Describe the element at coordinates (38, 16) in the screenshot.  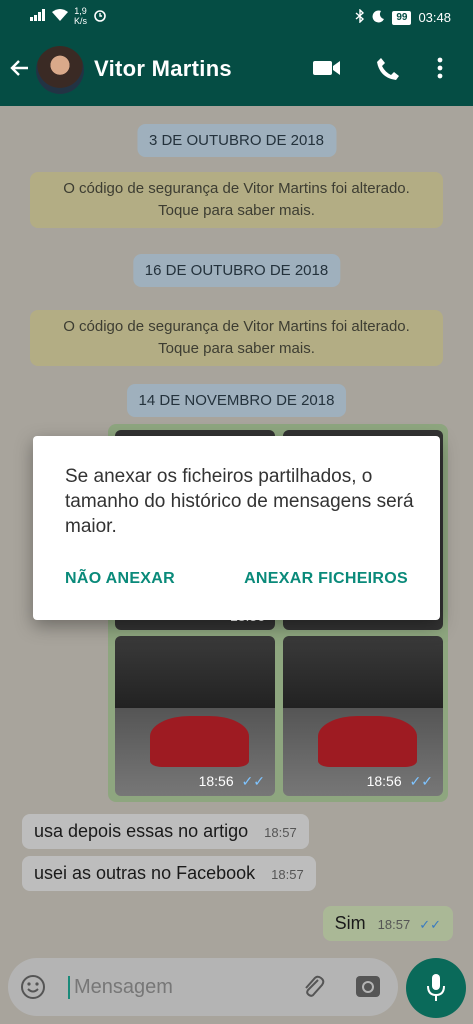
I see `signal-icon` at that location.